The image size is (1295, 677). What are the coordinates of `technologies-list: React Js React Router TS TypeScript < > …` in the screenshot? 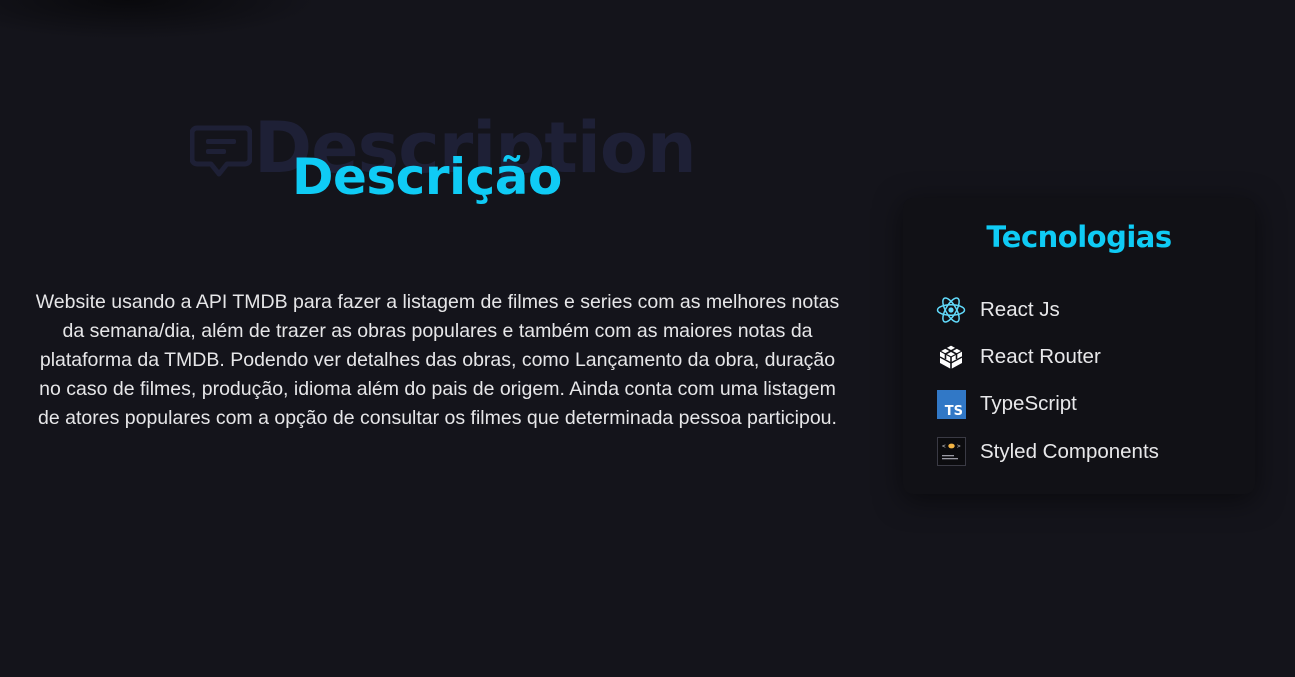 It's located at (1047, 380).